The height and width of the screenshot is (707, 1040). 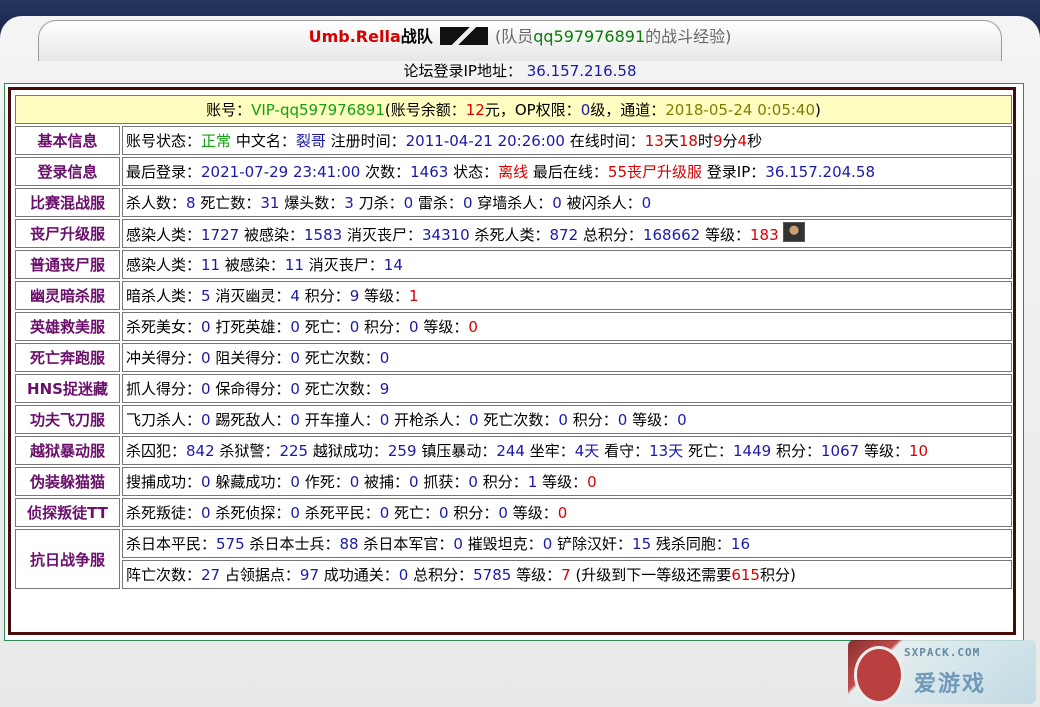 I want to click on stat-text: 消灭幽灵：, so click(x=253, y=296).